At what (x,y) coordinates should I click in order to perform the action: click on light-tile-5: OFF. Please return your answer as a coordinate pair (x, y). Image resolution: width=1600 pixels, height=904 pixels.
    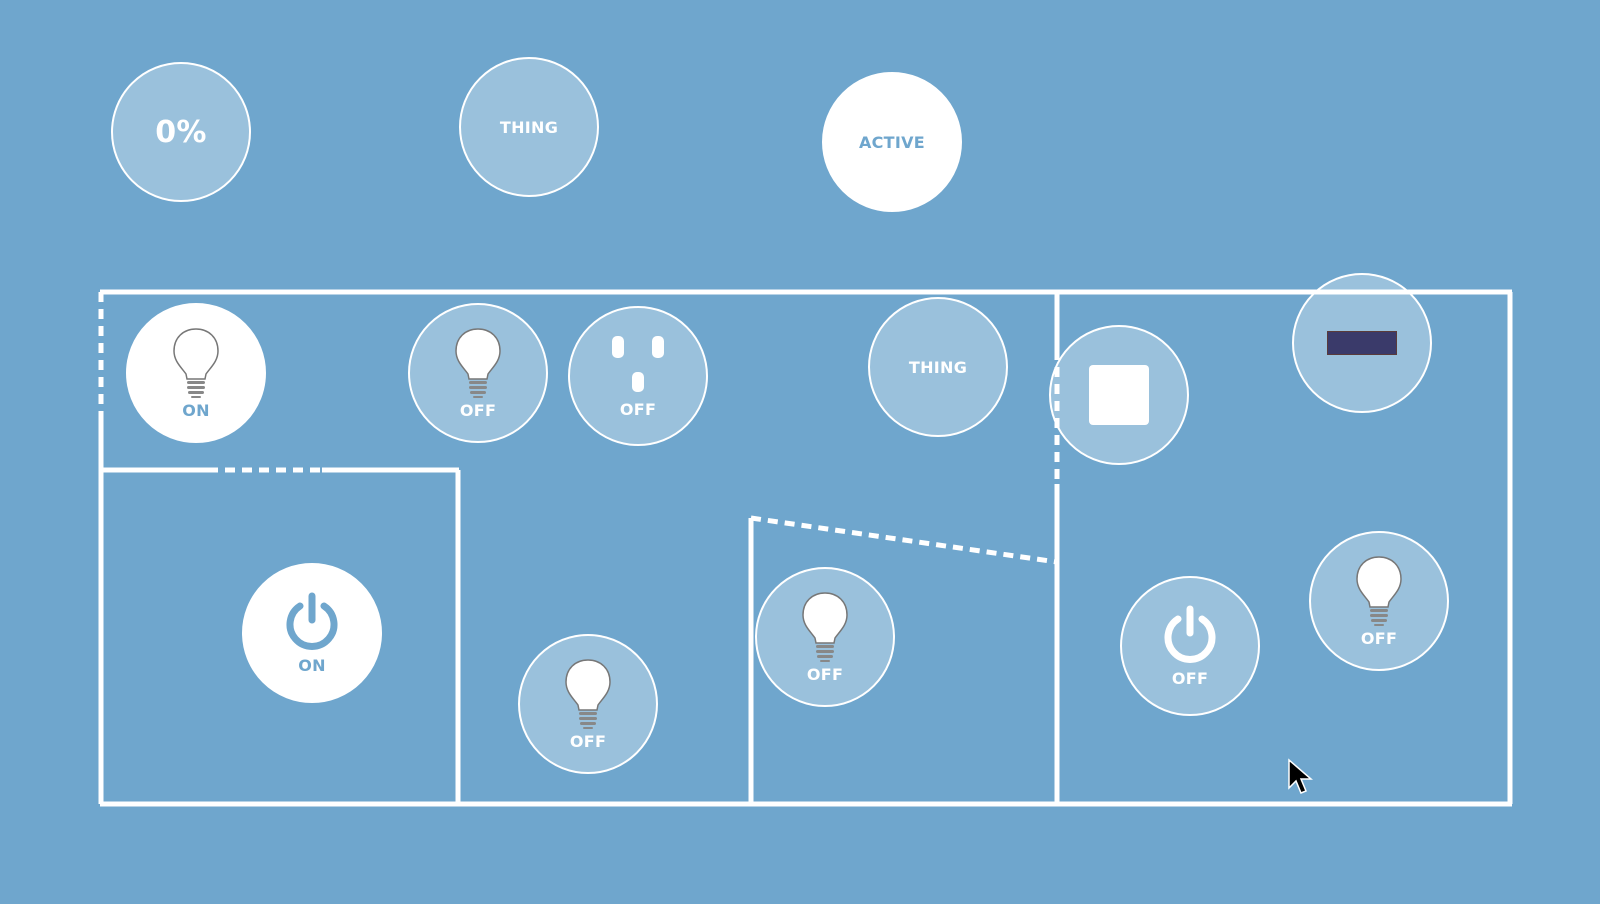
    Looking at the image, I should click on (1379, 601).